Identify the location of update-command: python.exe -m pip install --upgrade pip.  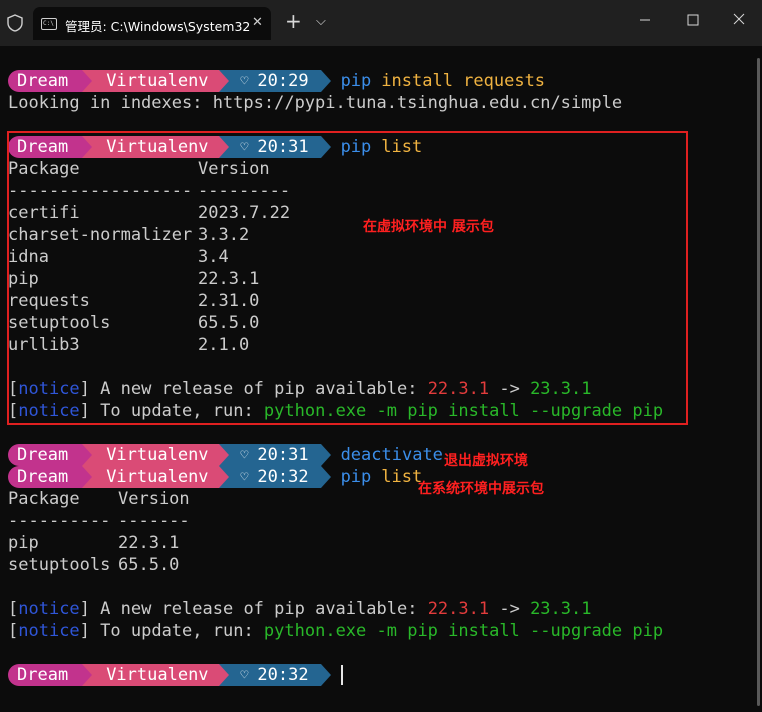
(463, 631).